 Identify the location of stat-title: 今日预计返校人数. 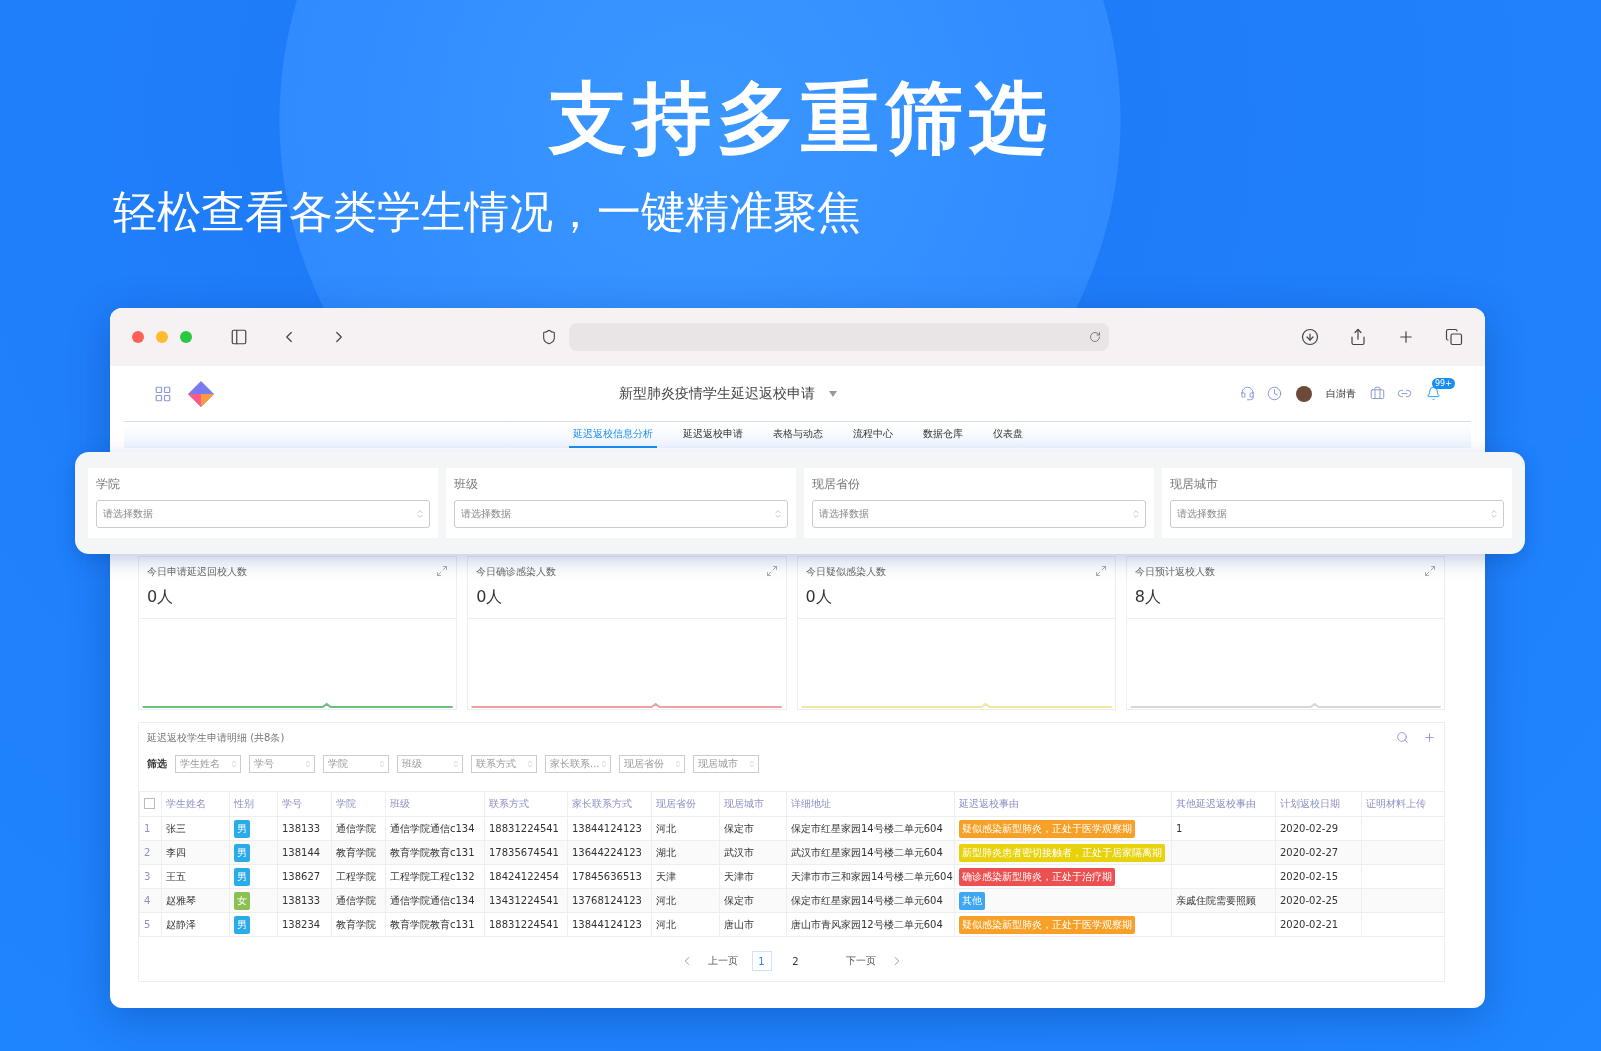
(1174, 572).